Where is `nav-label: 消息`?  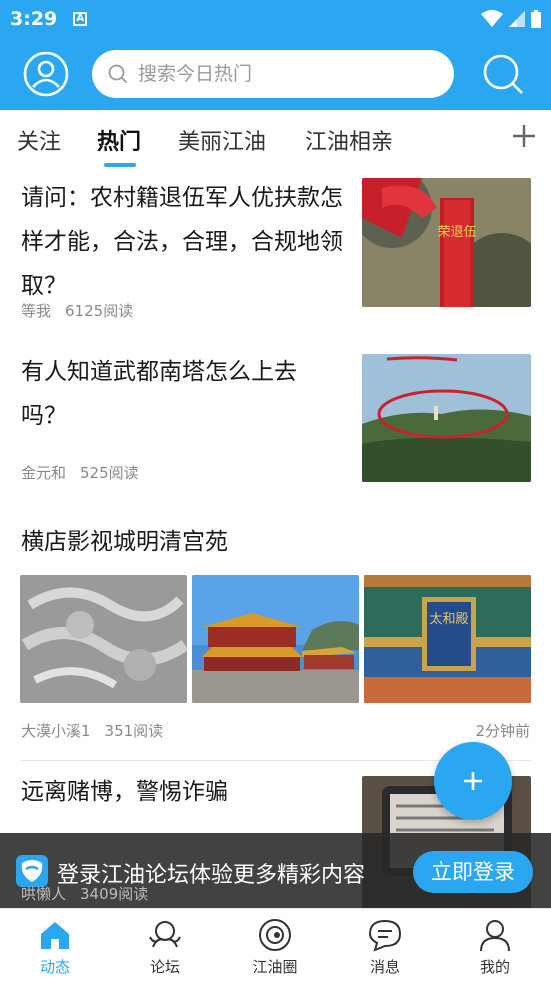 nav-label: 消息 is located at coordinates (384, 967).